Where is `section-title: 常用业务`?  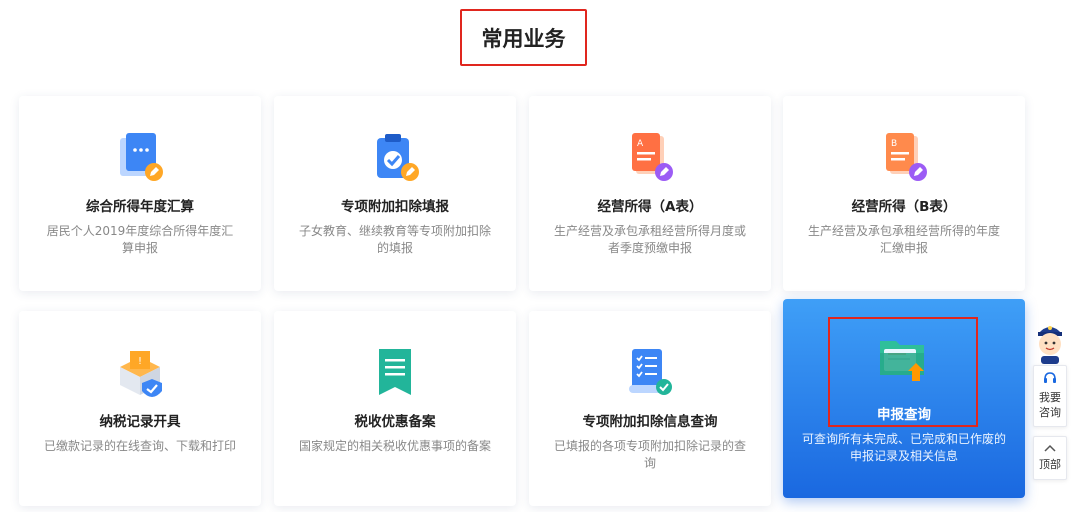
section-title: 常用业务 is located at coordinates (523, 37).